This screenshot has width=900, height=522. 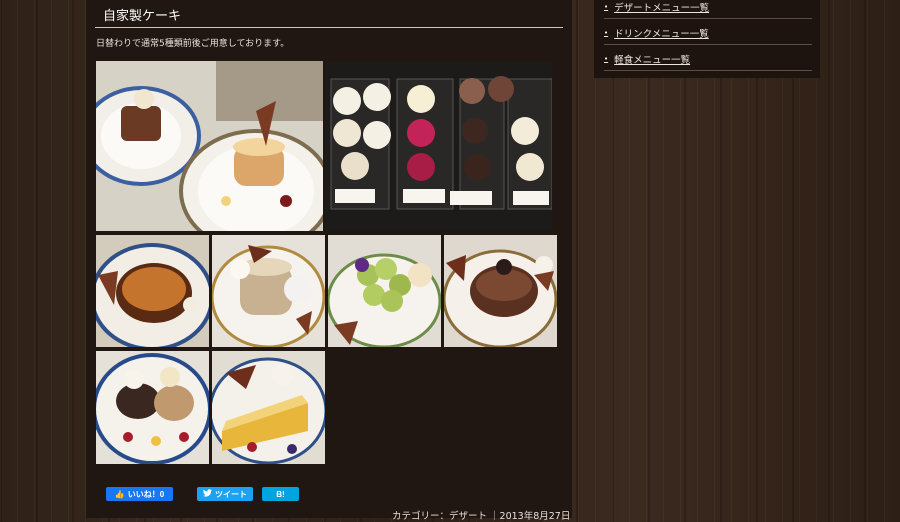 What do you see at coordinates (193, 44) in the screenshot?
I see `section-description: 日替わりで通常5種類前後ご用意しております。` at bounding box center [193, 44].